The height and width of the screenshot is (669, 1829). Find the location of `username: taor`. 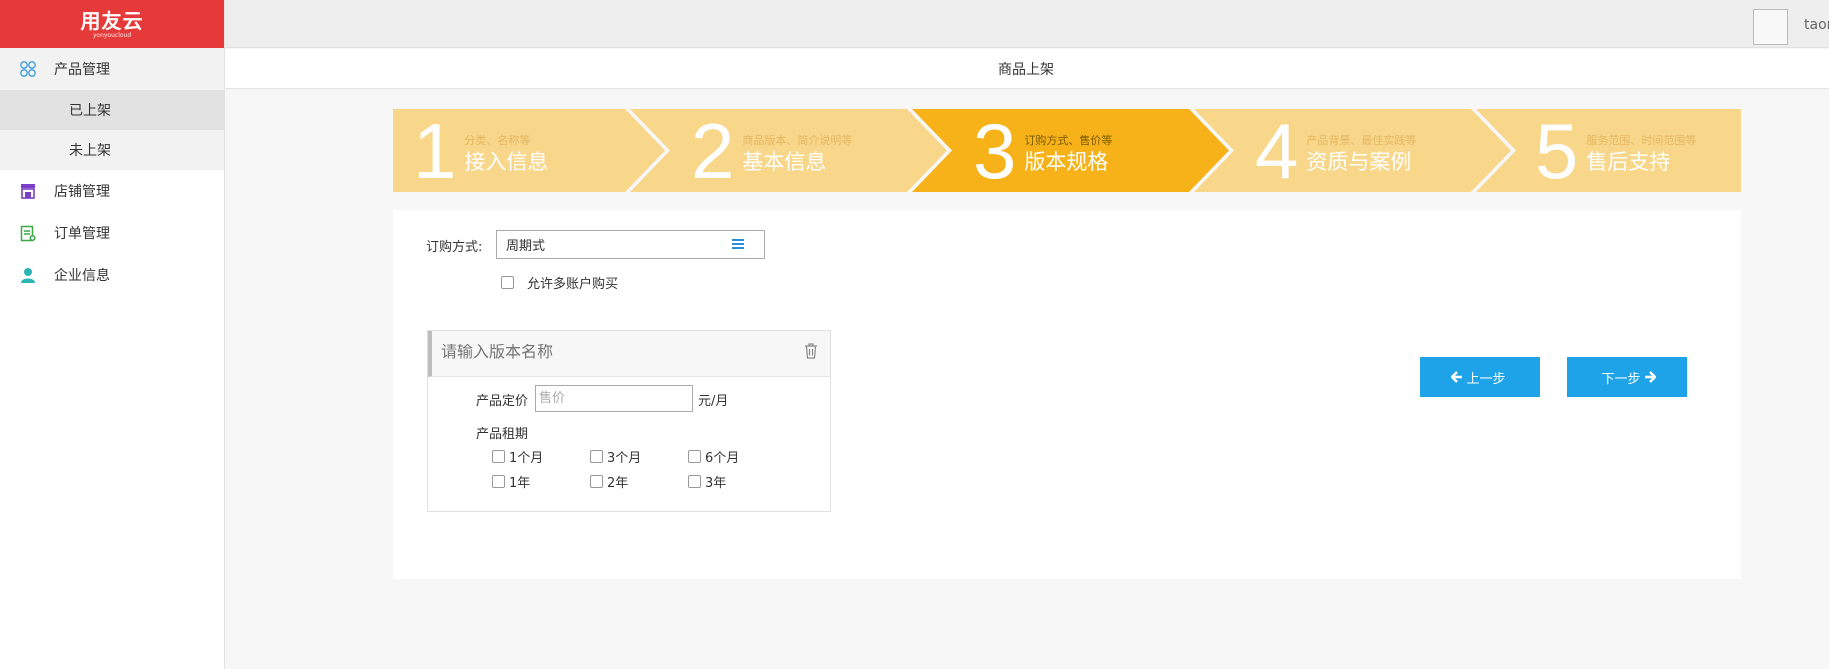

username: taor is located at coordinates (1816, 25).